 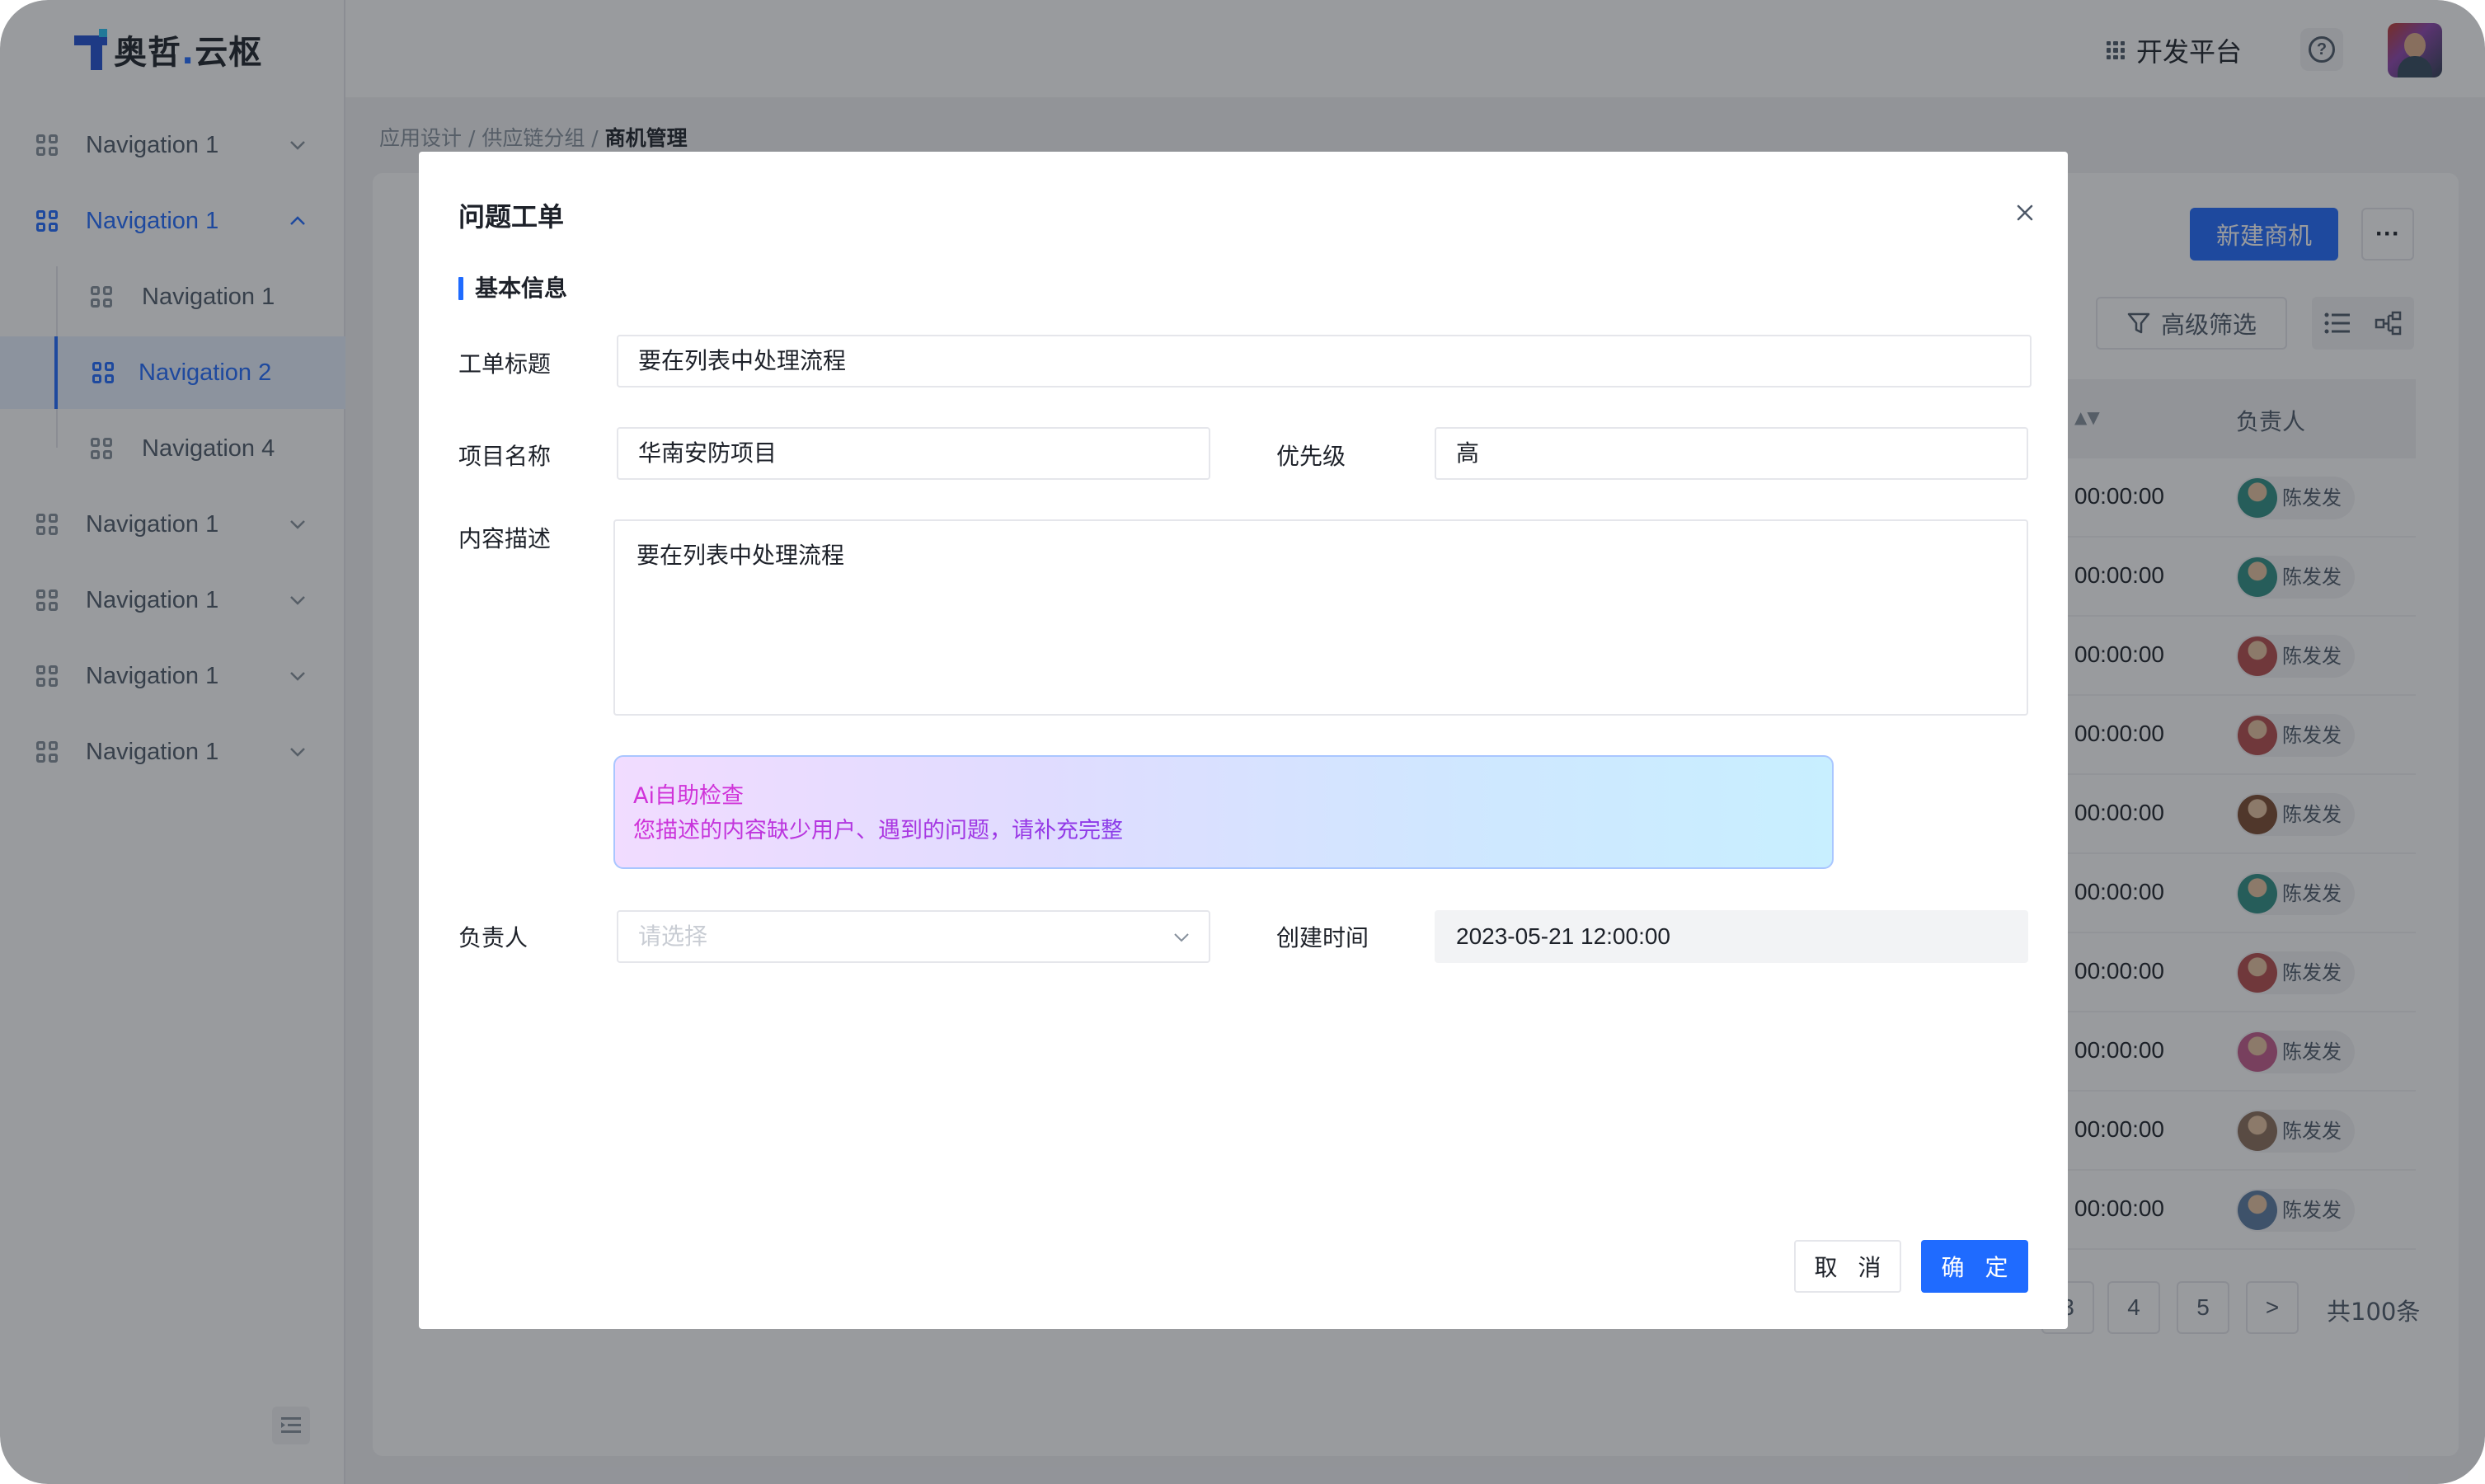 I want to click on description-label: 内容描述, so click(x=505, y=538).